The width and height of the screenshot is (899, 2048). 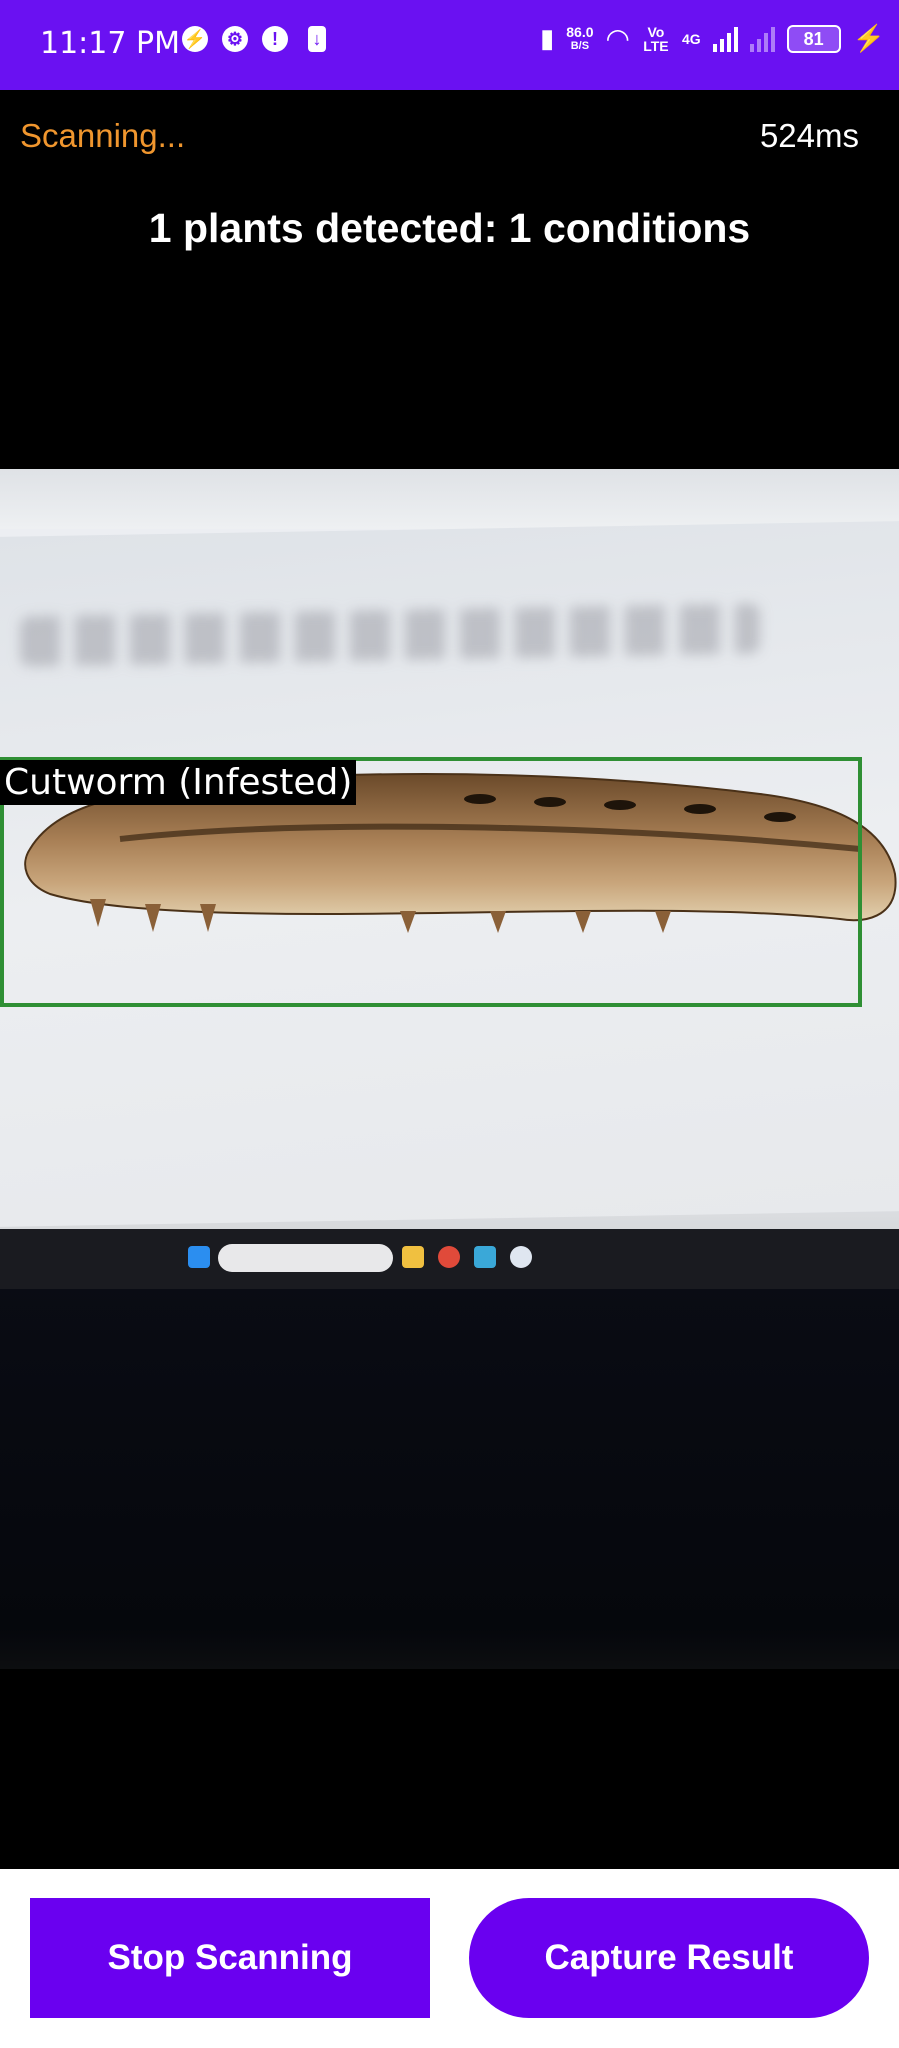 I want to click on inference-latency: 524ms, so click(x=809, y=135).